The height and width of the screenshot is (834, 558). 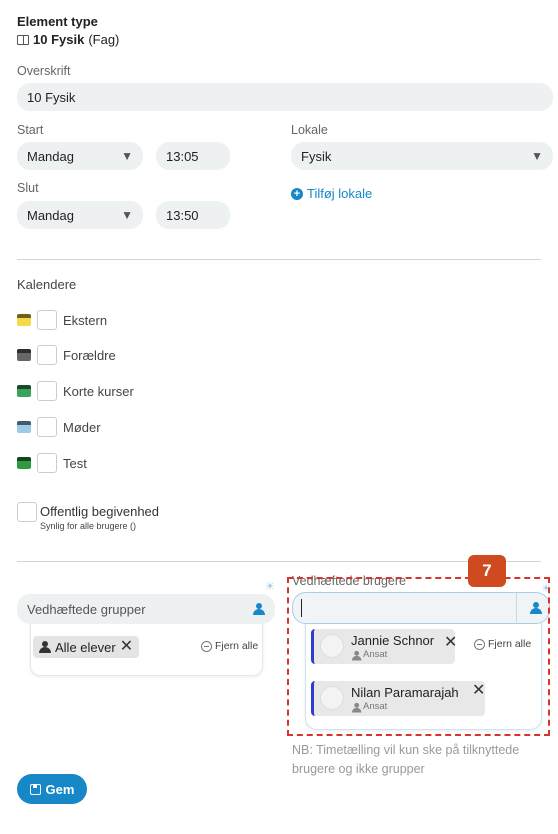 I want to click on element-type-name: 10 Fysik, so click(x=59, y=39).